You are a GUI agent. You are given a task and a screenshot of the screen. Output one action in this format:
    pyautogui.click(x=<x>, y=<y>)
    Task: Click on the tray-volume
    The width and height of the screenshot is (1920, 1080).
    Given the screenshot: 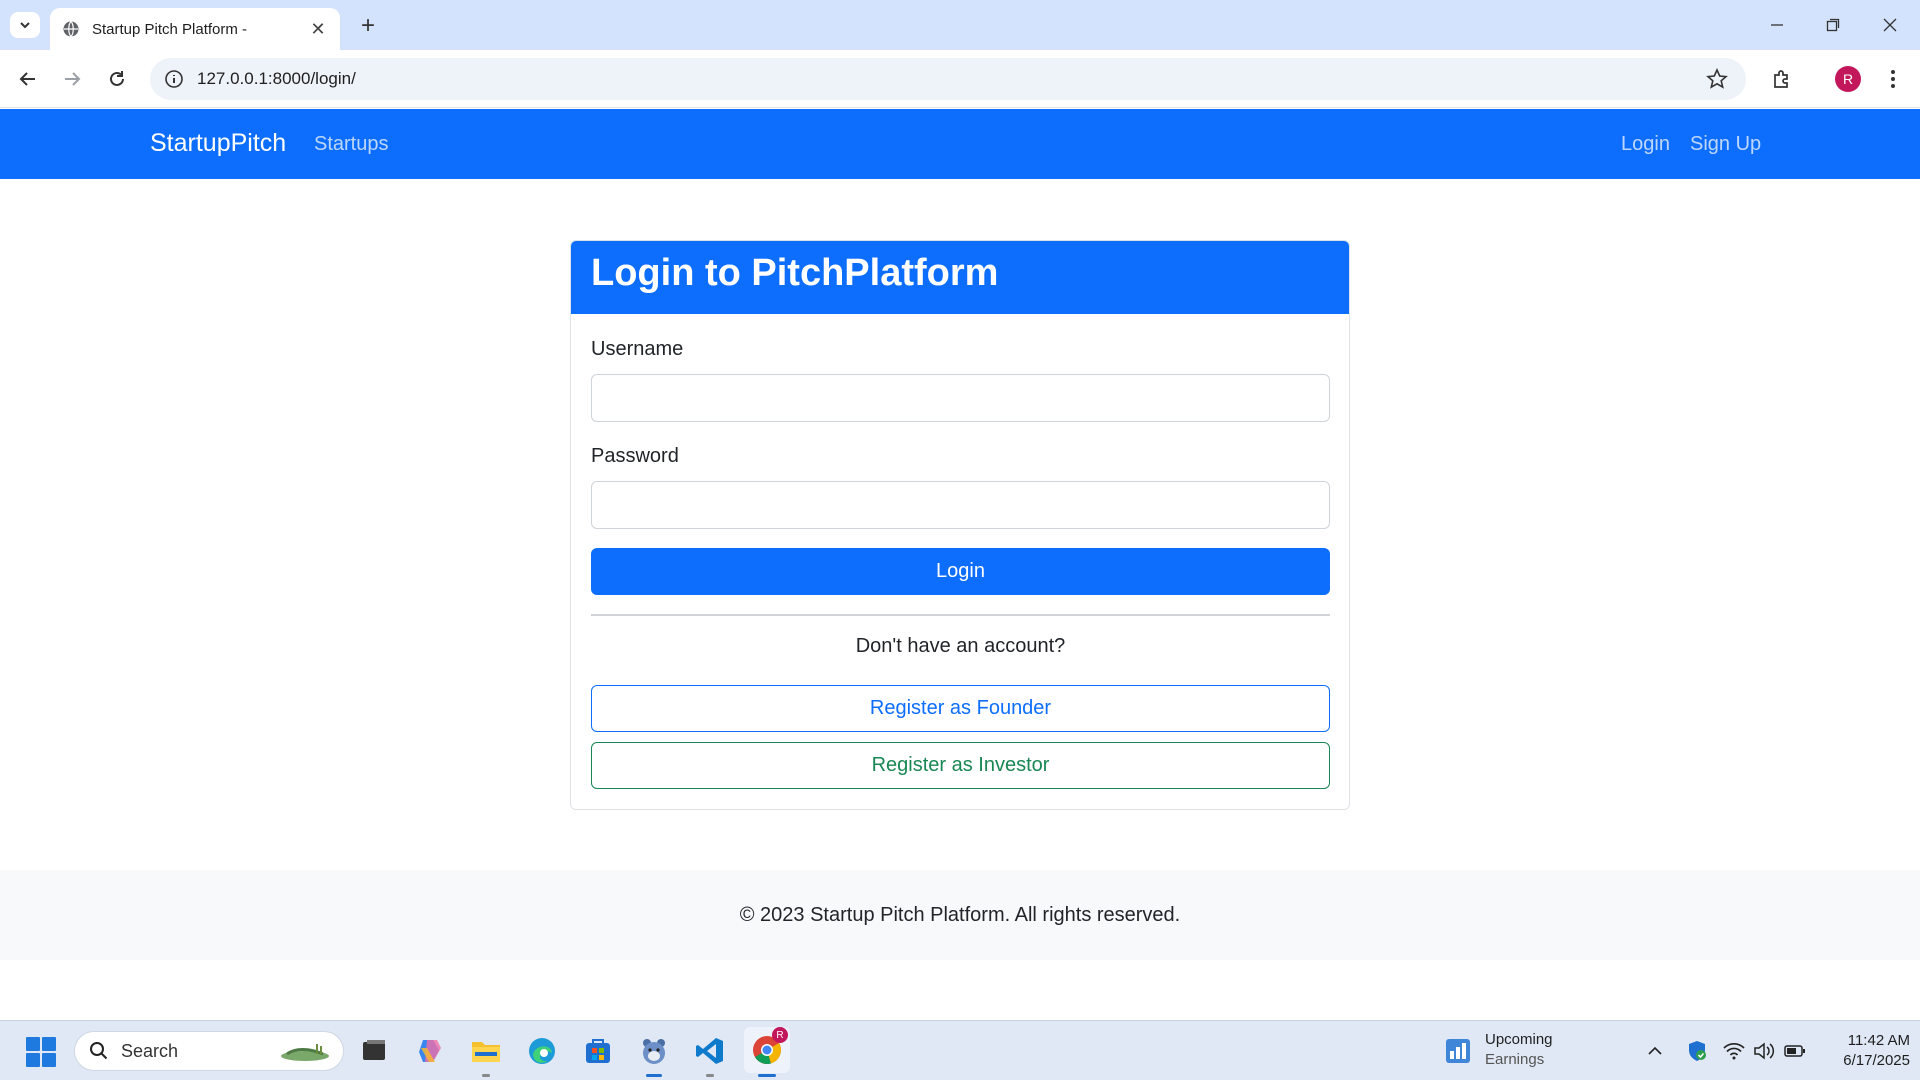 What is the action you would take?
    pyautogui.click(x=1764, y=1051)
    